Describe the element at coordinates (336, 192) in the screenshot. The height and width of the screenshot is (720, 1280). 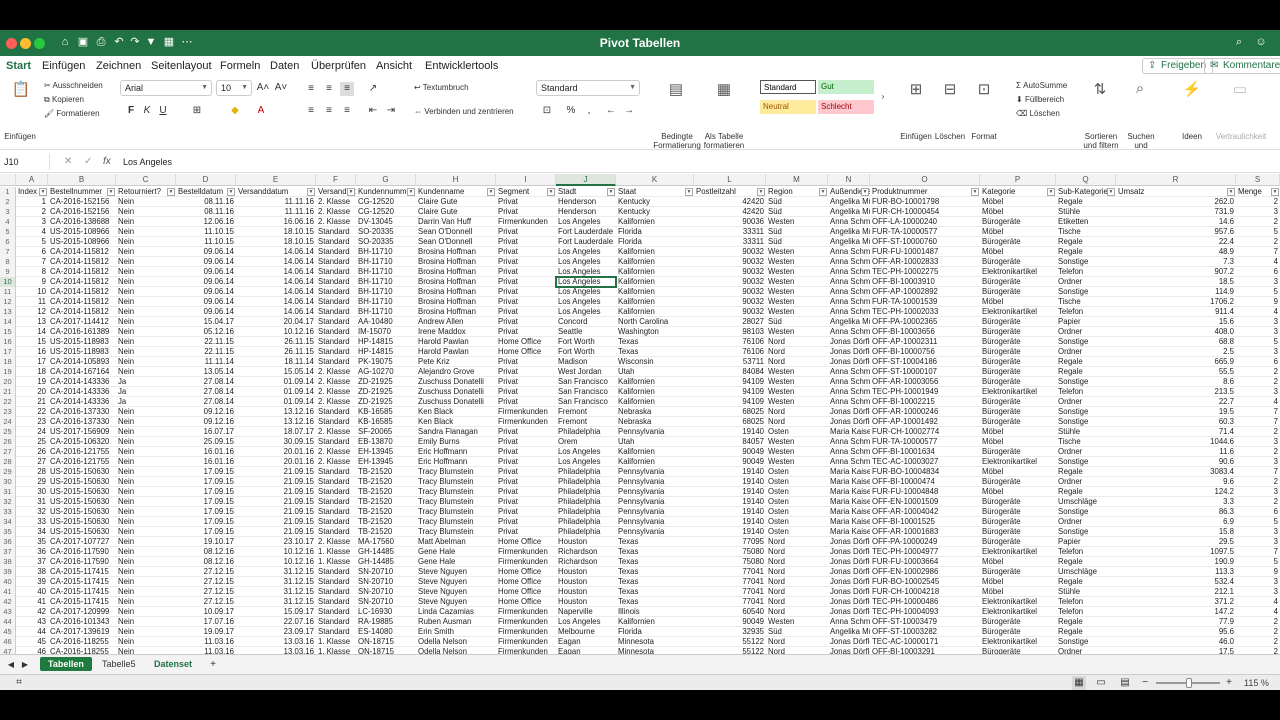
I see `column-title: Versandart ▼` at that location.